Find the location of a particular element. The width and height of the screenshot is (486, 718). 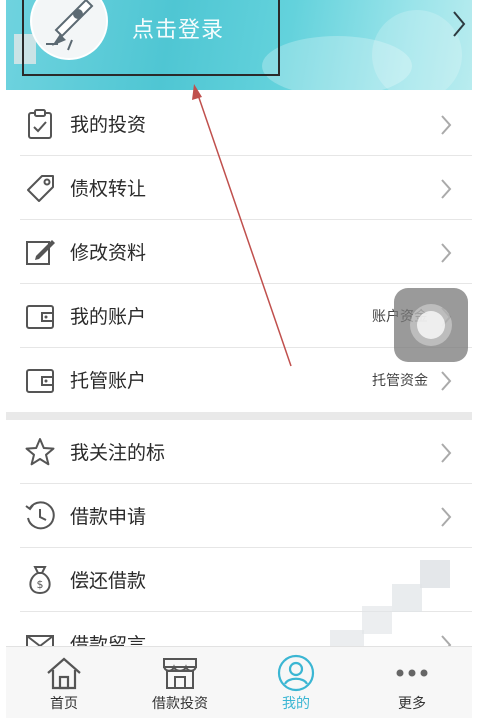

tab-label: 我的 is located at coordinates (296, 704).